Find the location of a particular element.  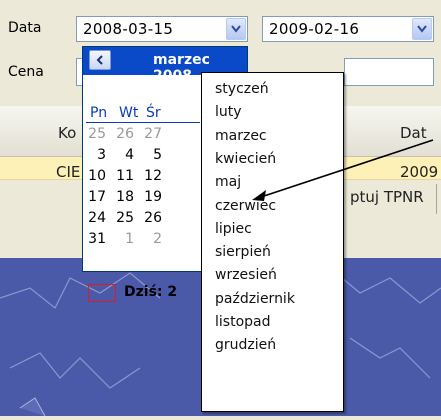

calendar-day: 12 is located at coordinates (152, 176).